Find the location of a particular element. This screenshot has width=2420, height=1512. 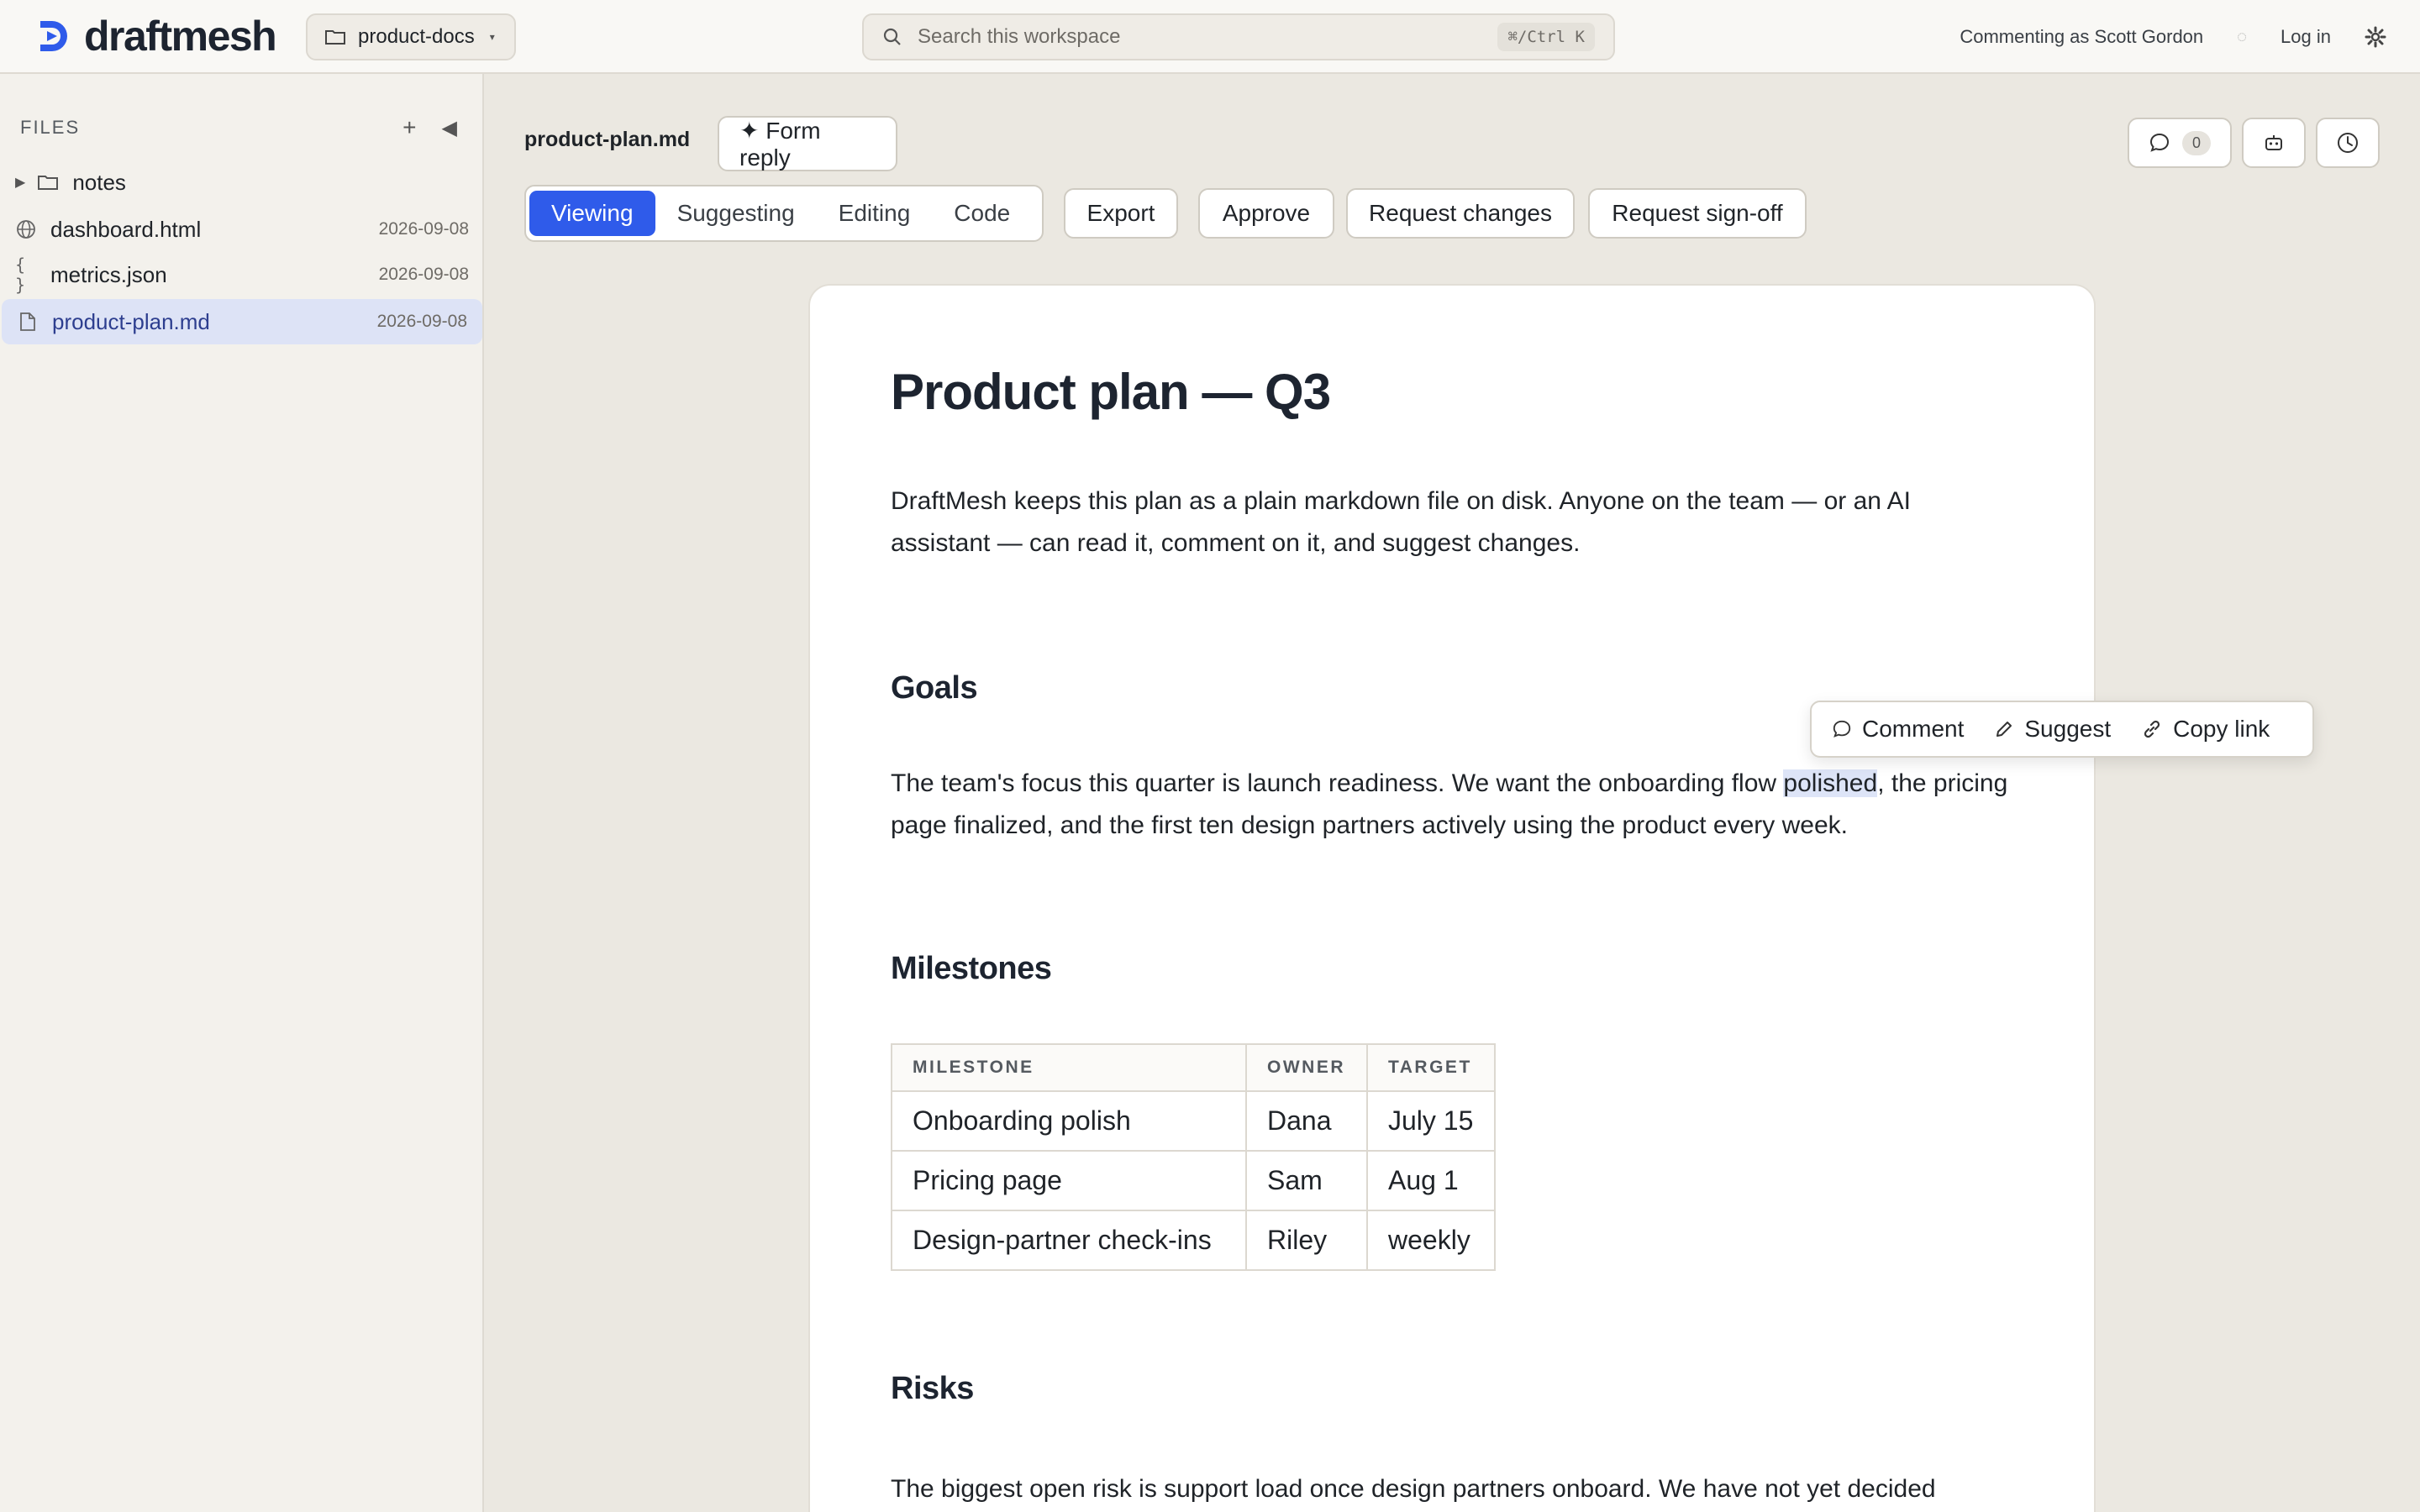

history-button is located at coordinates (2348, 143).